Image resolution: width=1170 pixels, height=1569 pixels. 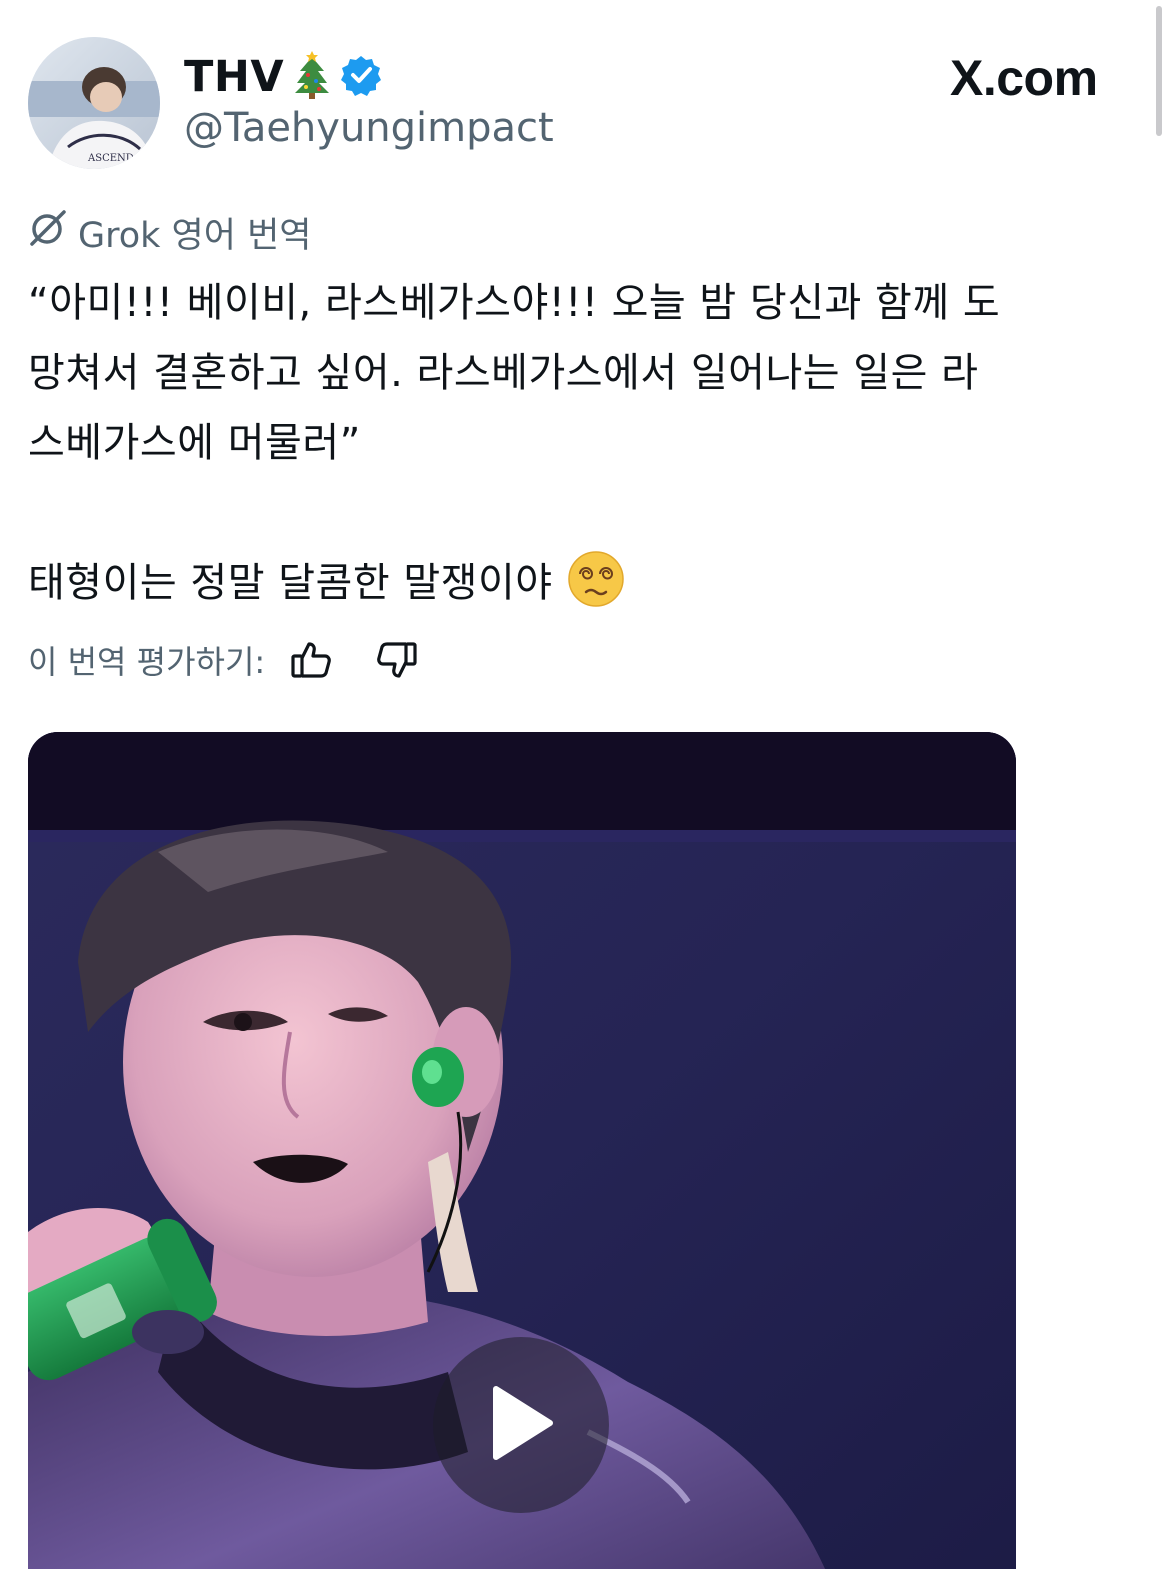 I want to click on rate-translation-label: 이 번역 평가하기:, so click(x=147, y=662).